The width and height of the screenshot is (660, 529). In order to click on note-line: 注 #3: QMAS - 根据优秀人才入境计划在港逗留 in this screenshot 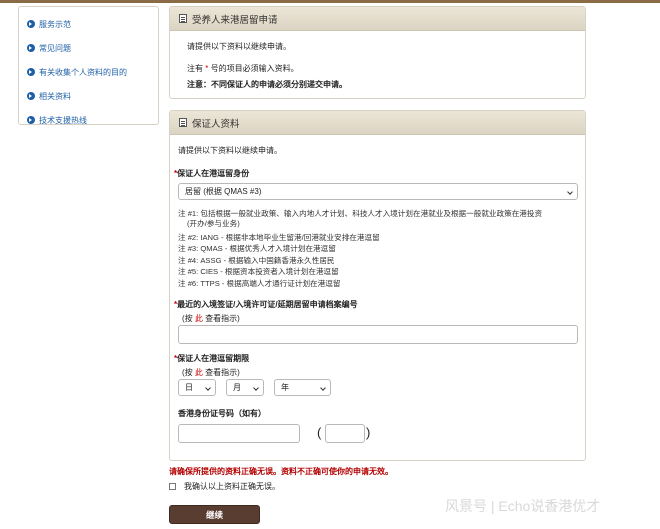, I will do `click(257, 248)`.